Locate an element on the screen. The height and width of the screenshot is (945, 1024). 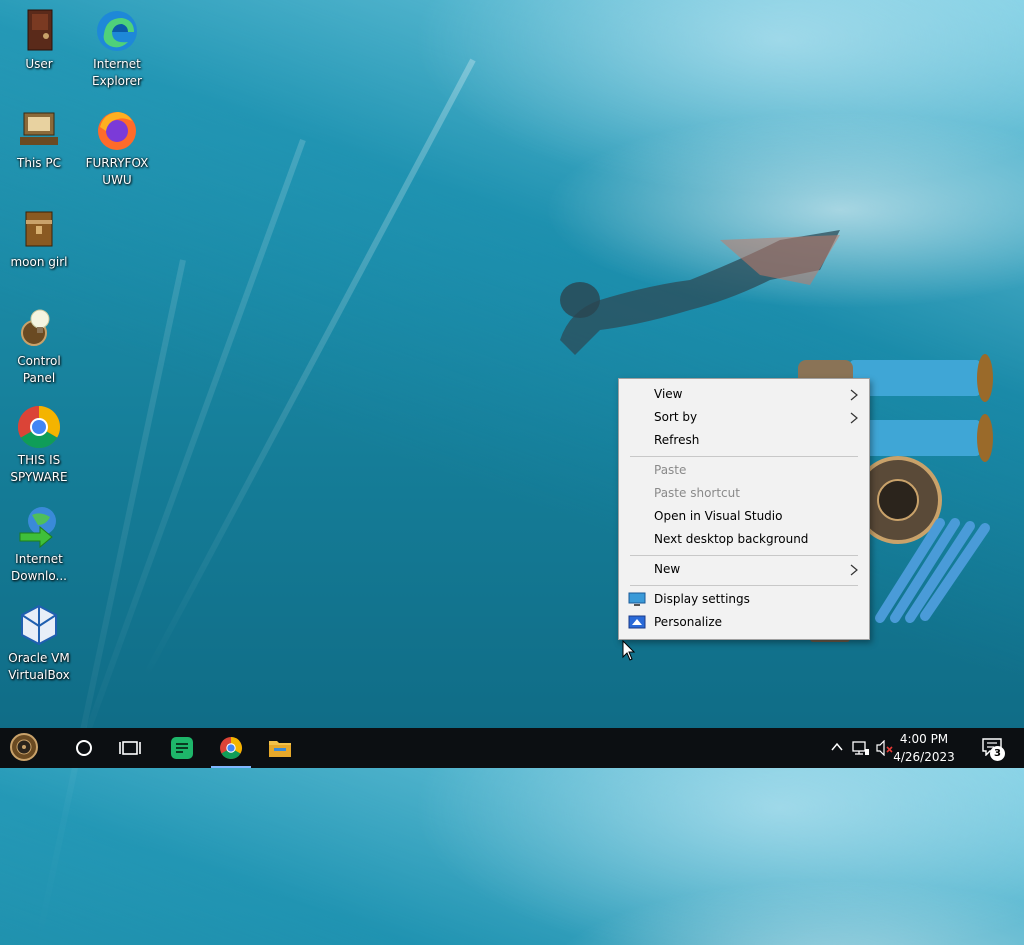
menu-item-refresh: Refresh is located at coordinates (744, 440).